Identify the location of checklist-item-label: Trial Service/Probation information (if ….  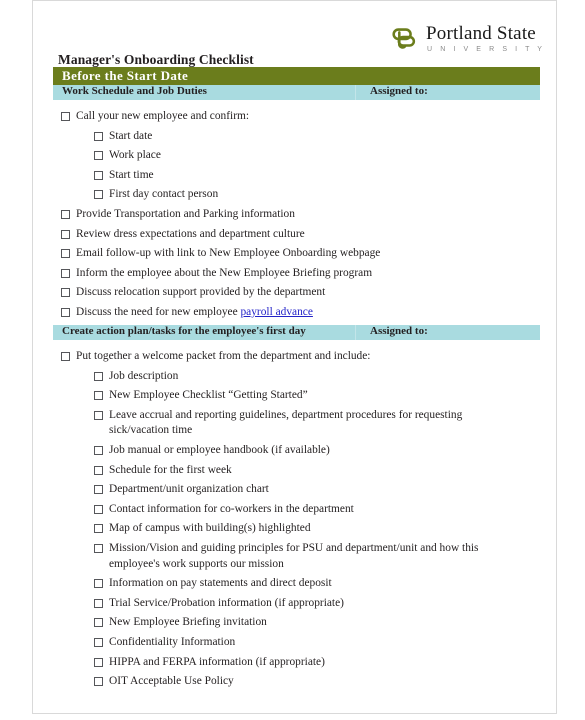
(226, 602).